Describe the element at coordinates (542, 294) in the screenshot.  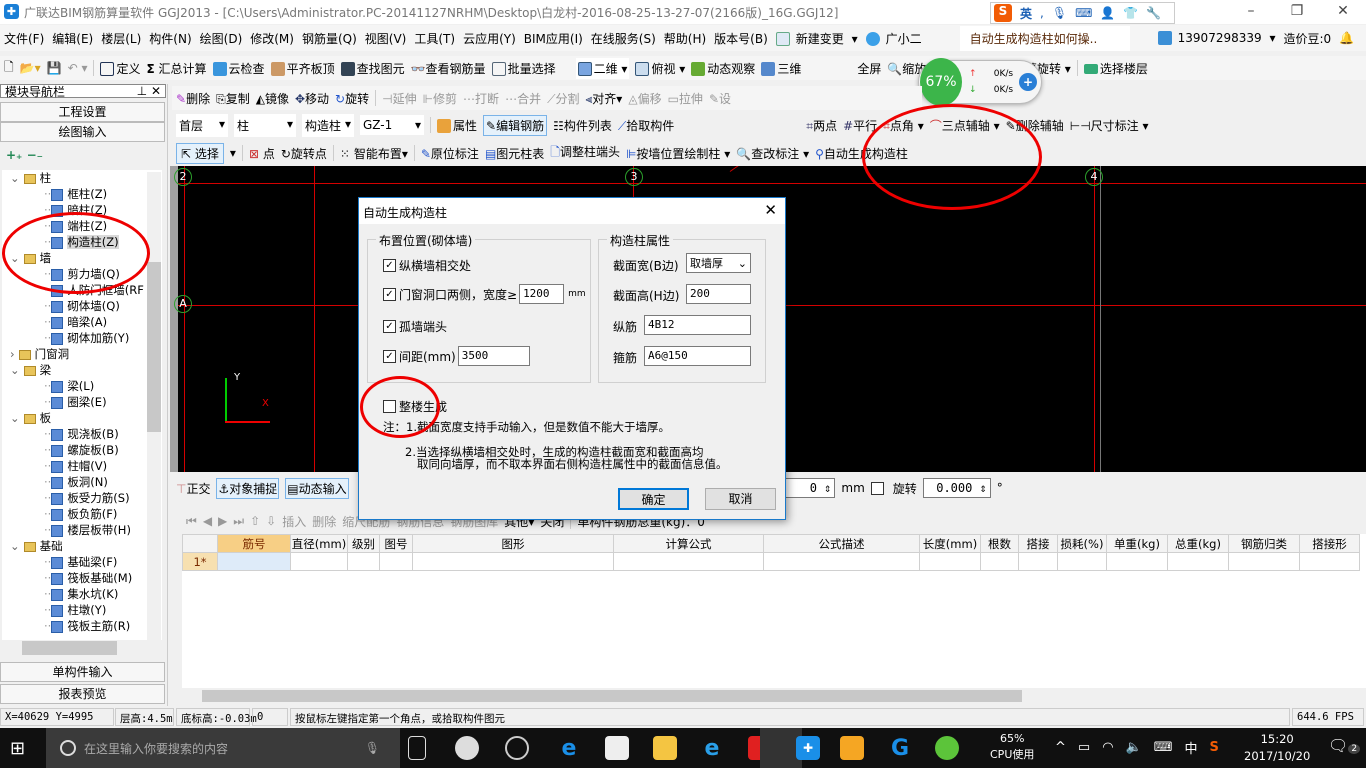
I see `opening-width-input: 1200` at that location.